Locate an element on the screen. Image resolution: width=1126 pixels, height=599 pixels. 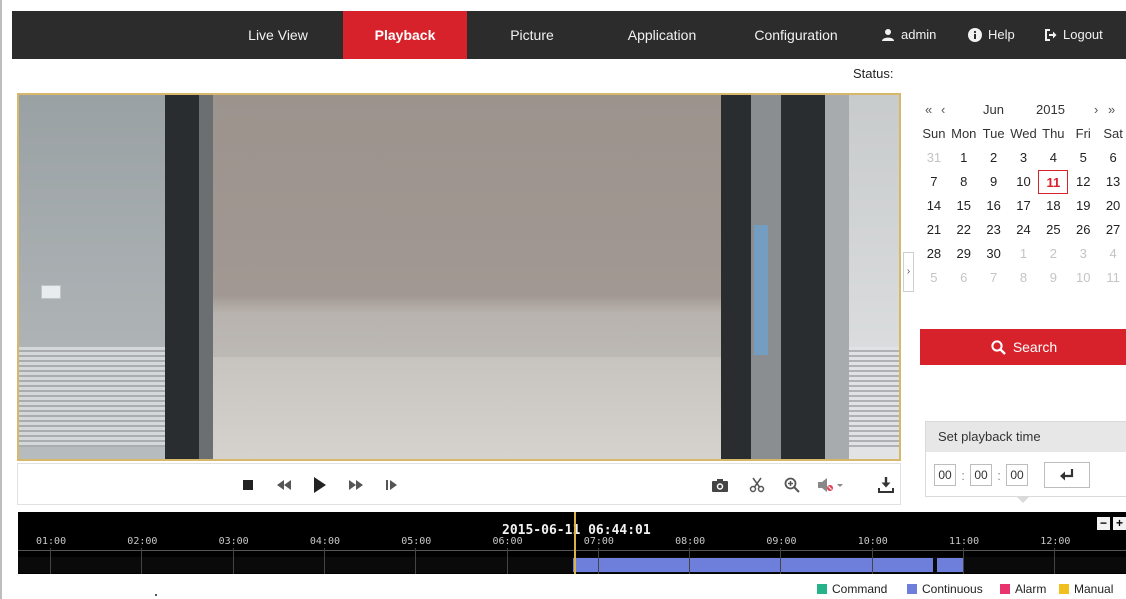
search-button: Search is located at coordinates (1023, 347).